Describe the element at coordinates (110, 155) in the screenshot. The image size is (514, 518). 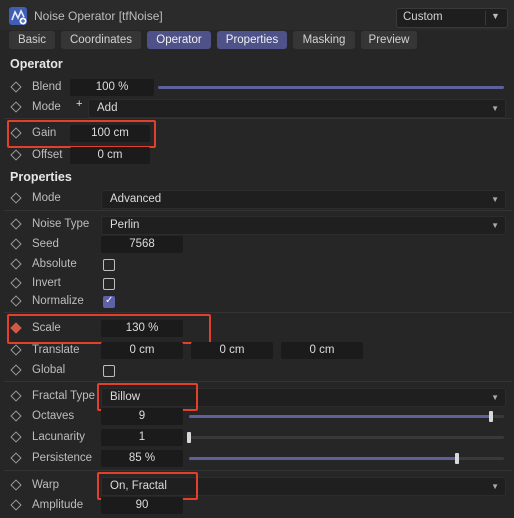
I see `offset-field: 0 cm` at that location.